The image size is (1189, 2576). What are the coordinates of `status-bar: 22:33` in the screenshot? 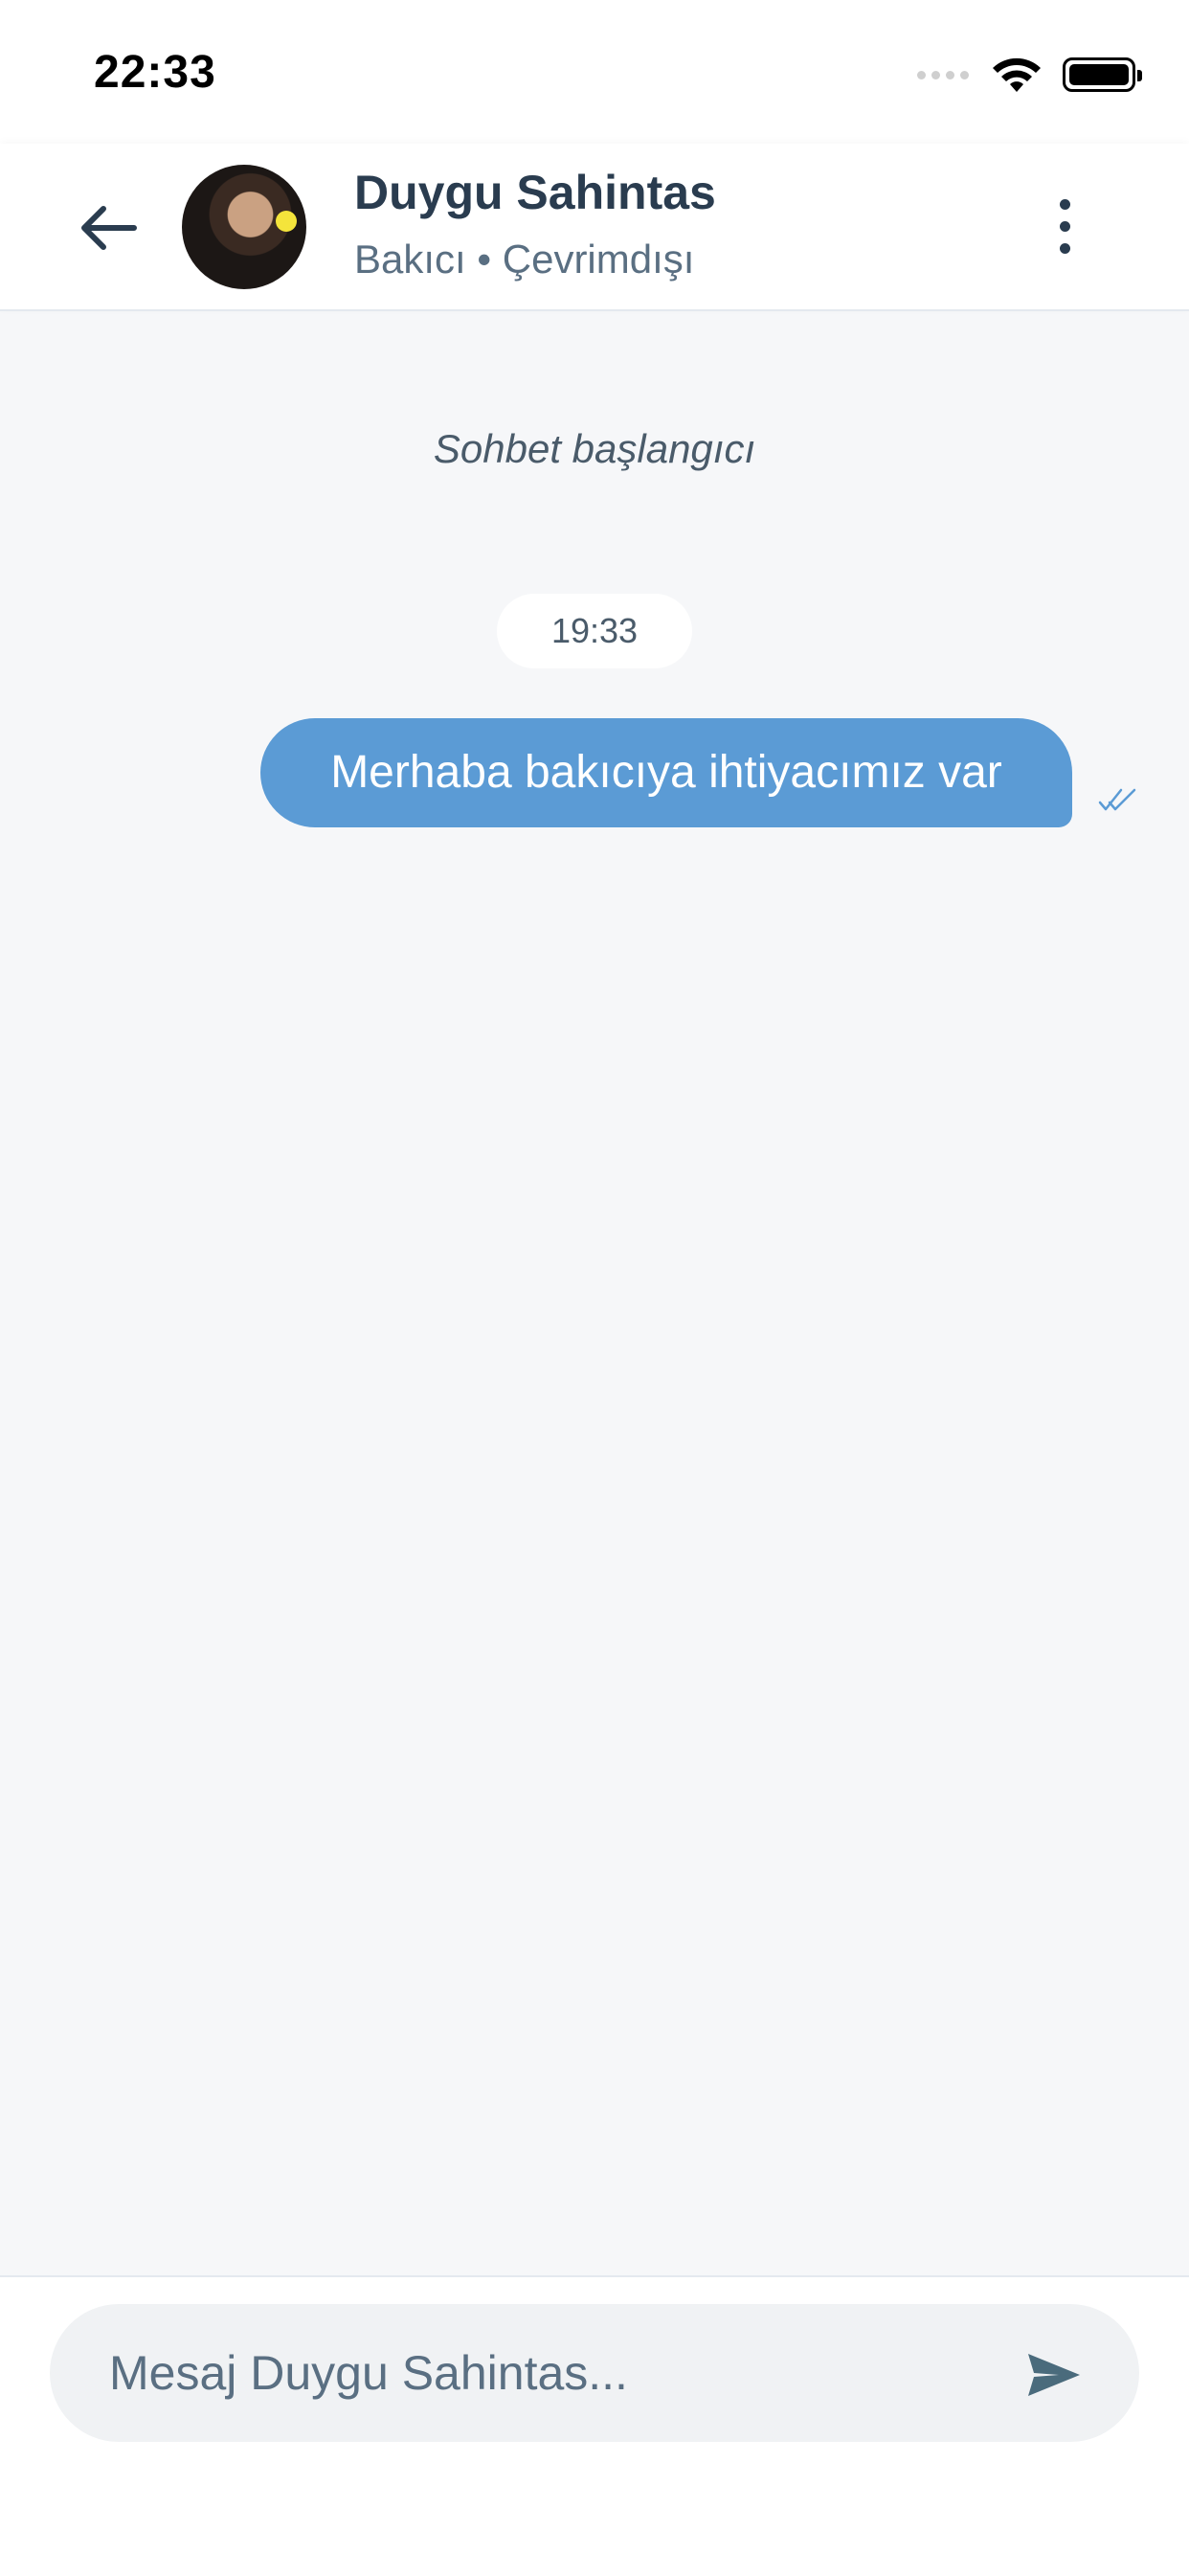 It's located at (594, 72).